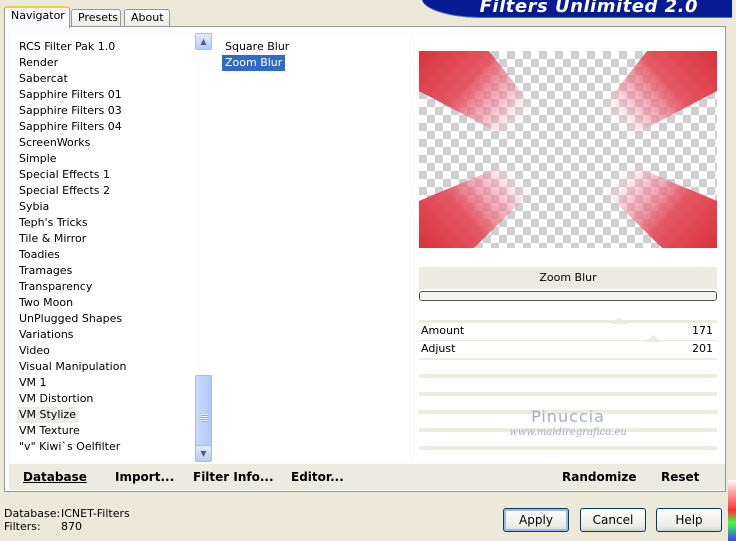  I want to click on status-database: Database:ICNET-Filters, so click(67, 513).